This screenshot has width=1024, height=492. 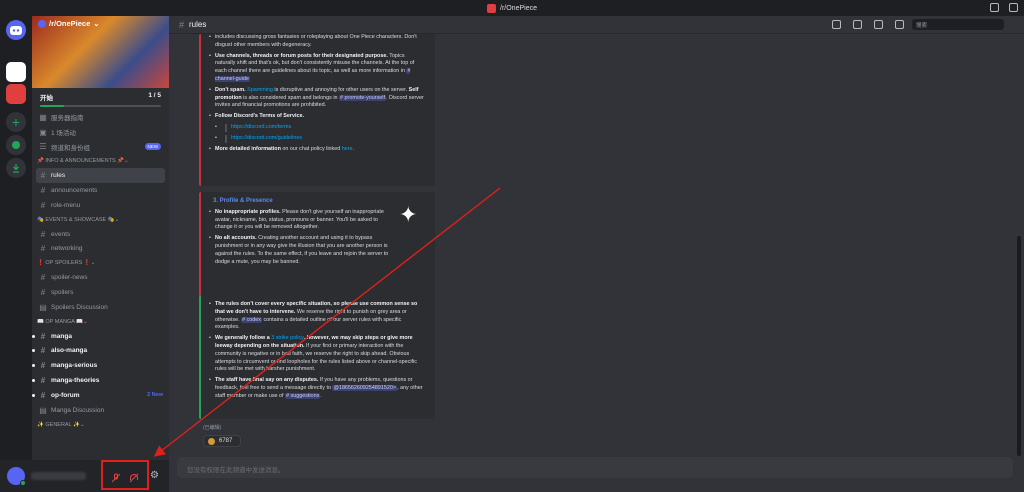 What do you see at coordinates (43, 132) in the screenshot?
I see `calendar-icon: ▣` at bounding box center [43, 132].